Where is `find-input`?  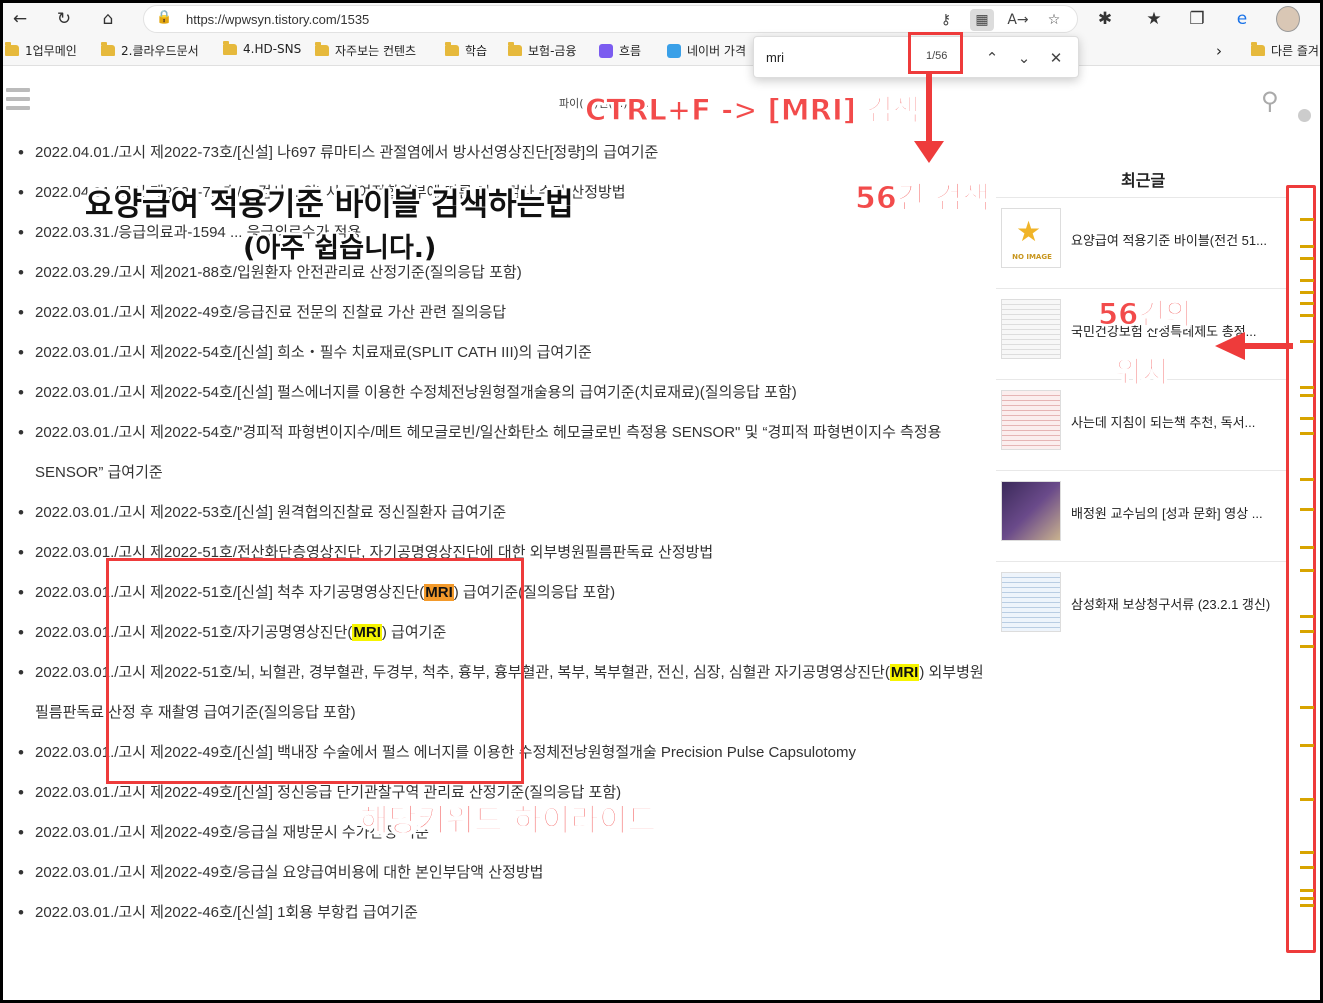
find-input is located at coordinates (836, 57).